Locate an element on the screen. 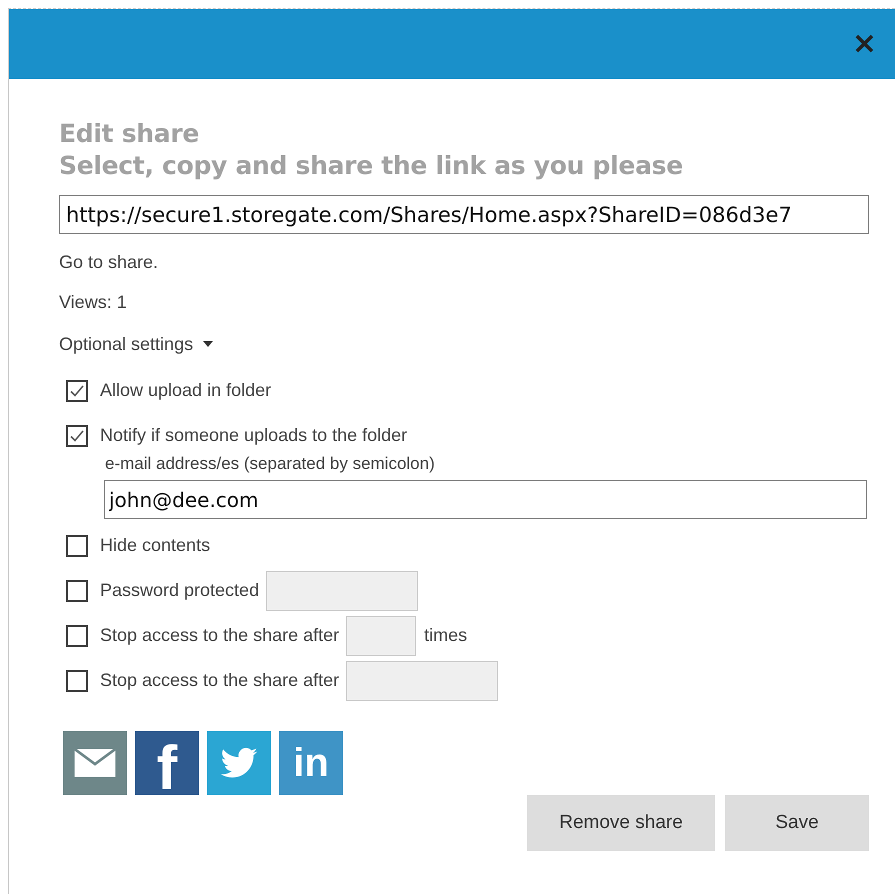 This screenshot has width=895, height=894. facebook-share-button: f is located at coordinates (167, 763).